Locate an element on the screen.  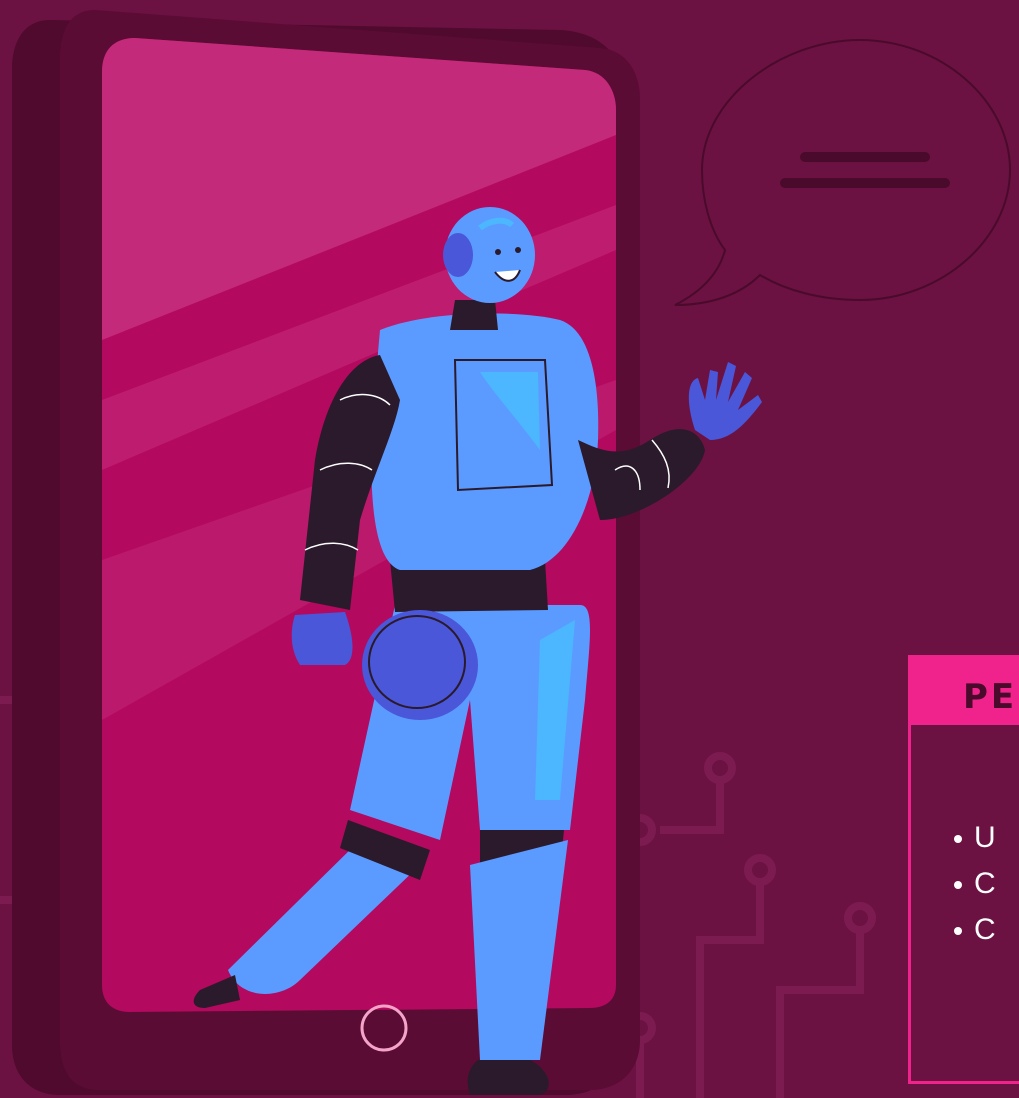
list-item: U is located at coordinates (975, 838).